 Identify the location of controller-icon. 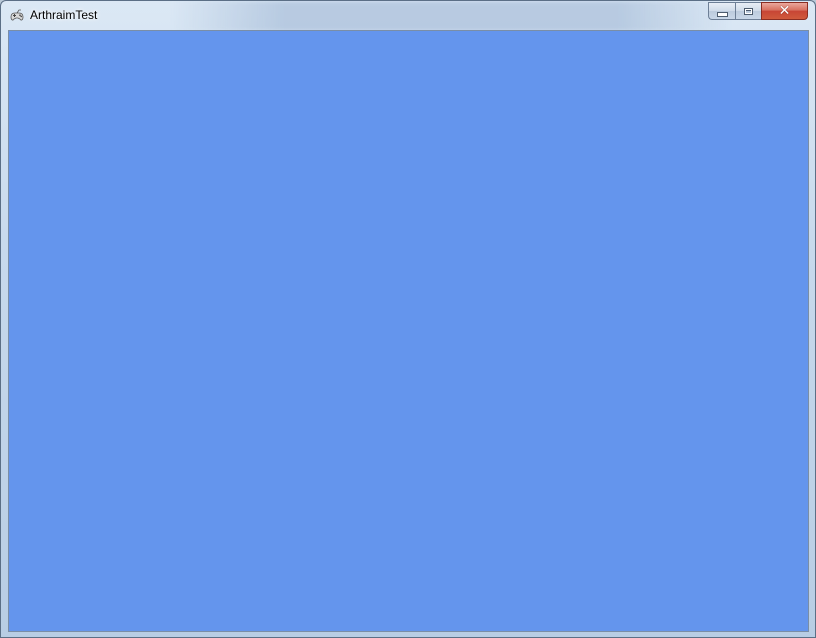
(17, 16).